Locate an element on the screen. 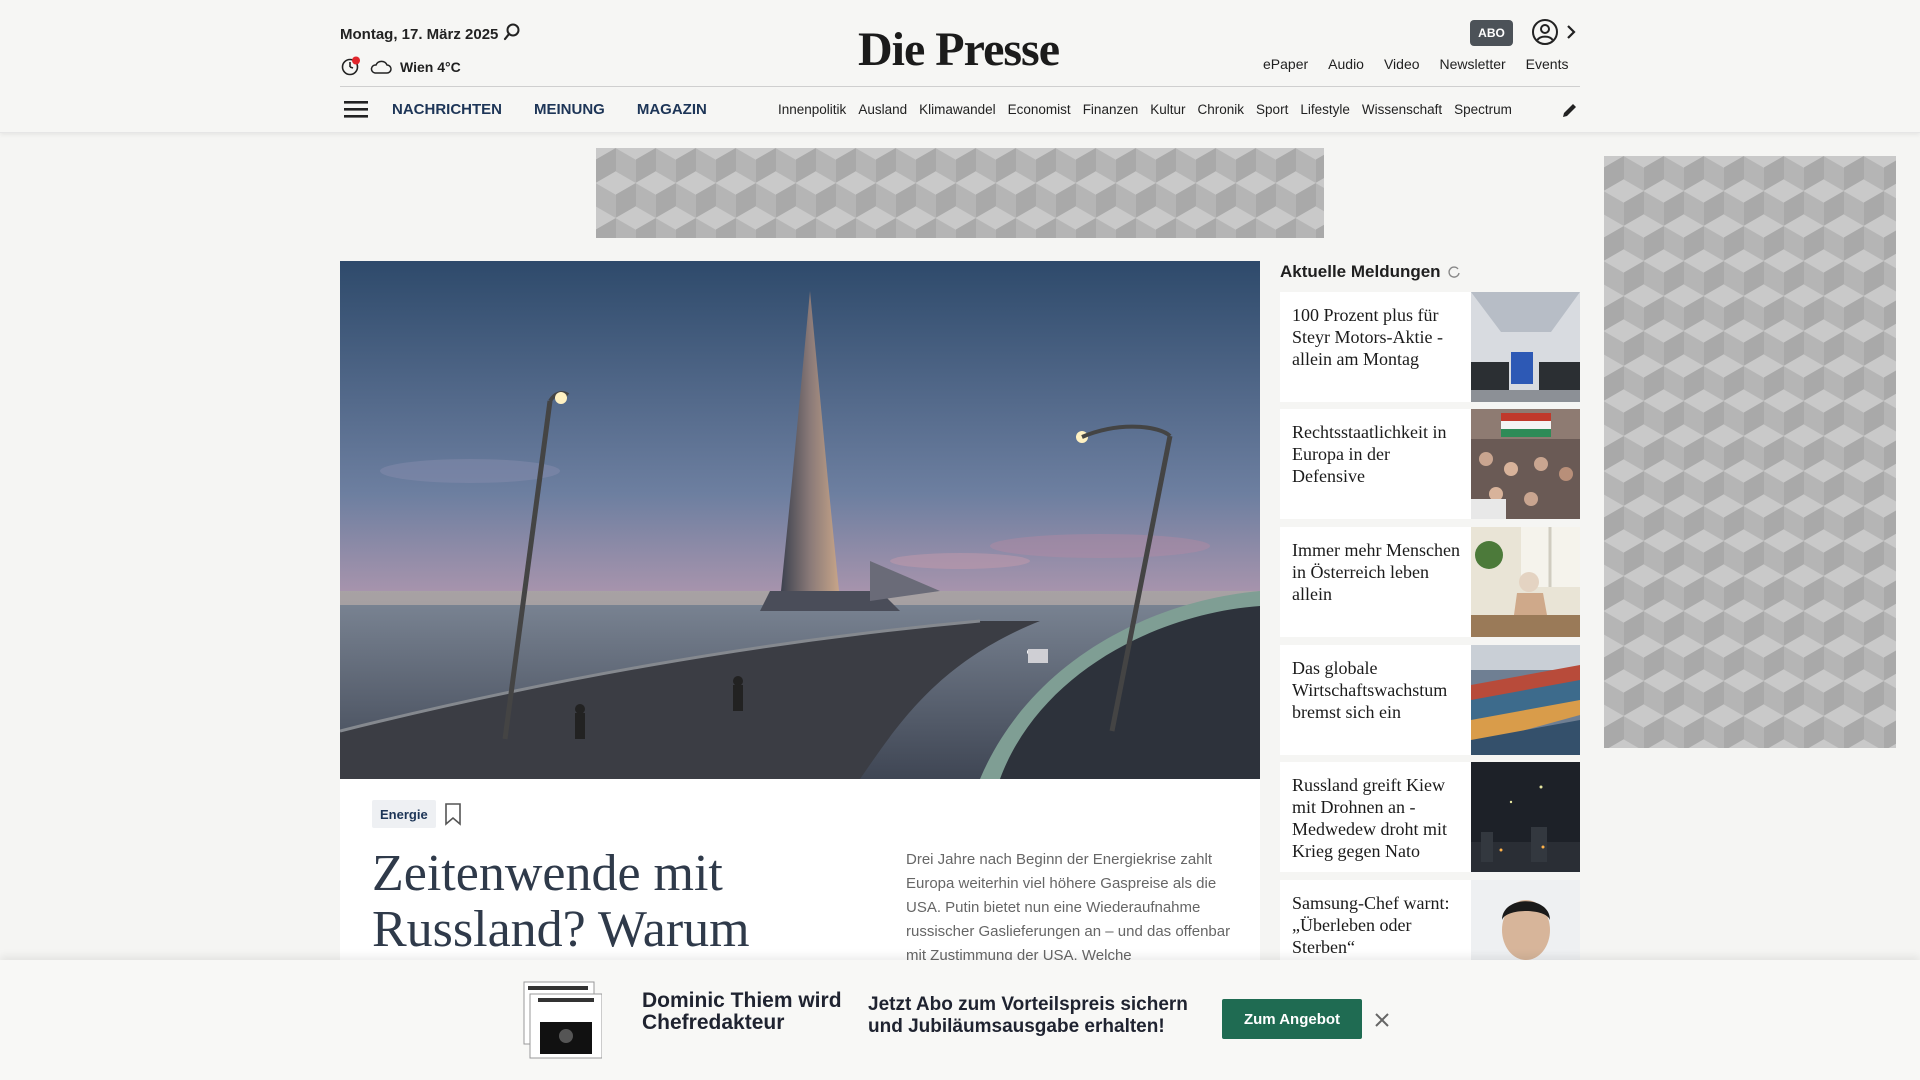  link-epaper: ePaper is located at coordinates (1285, 64).